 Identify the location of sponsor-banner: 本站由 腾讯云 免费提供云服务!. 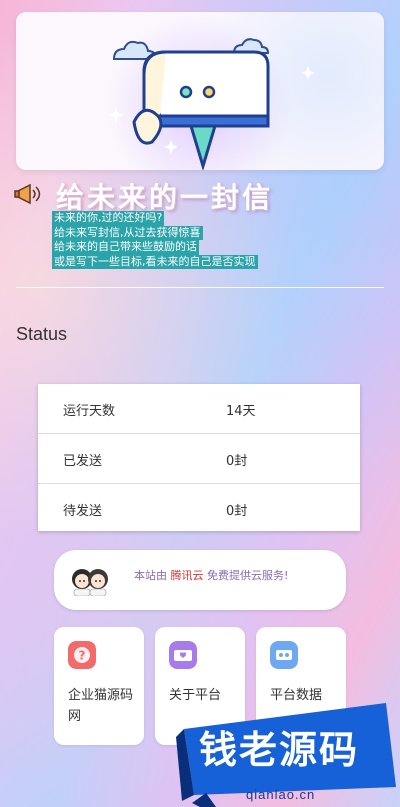
(200, 580).